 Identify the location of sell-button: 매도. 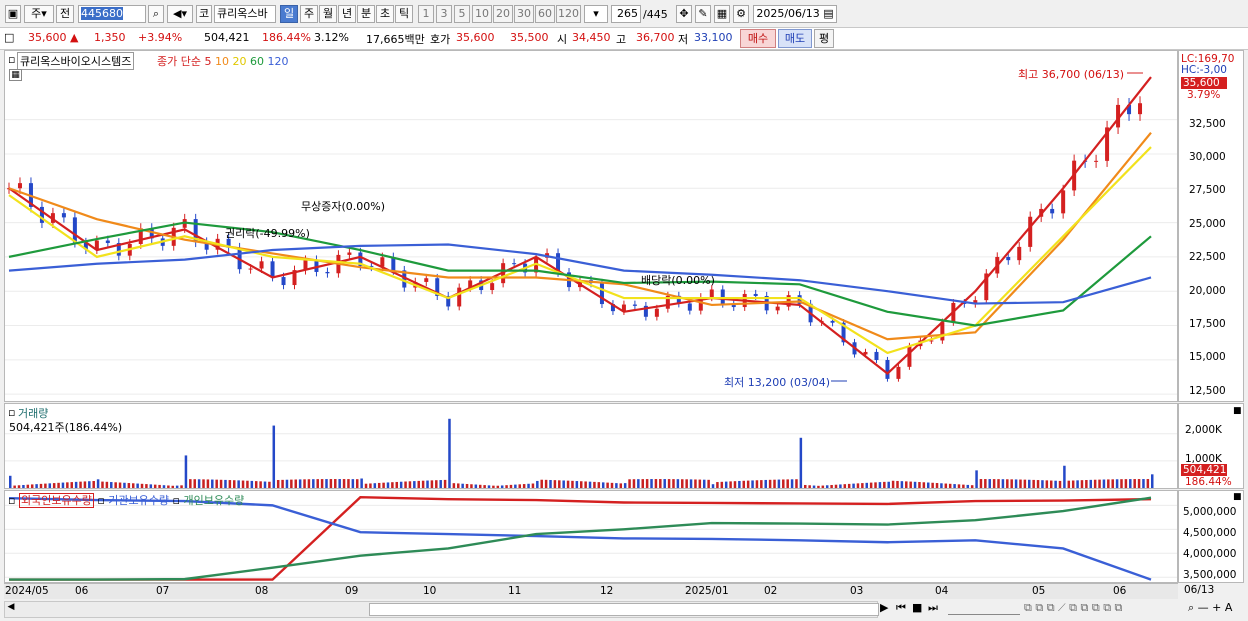
(795, 38).